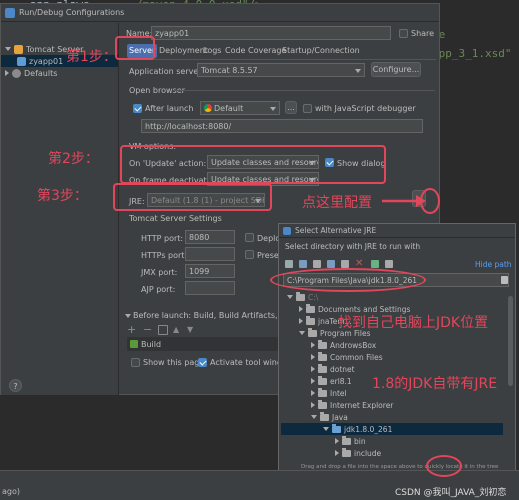  Describe the element at coordinates (91, 57) in the screenshot. I see `step1-label: 第1步：` at that location.